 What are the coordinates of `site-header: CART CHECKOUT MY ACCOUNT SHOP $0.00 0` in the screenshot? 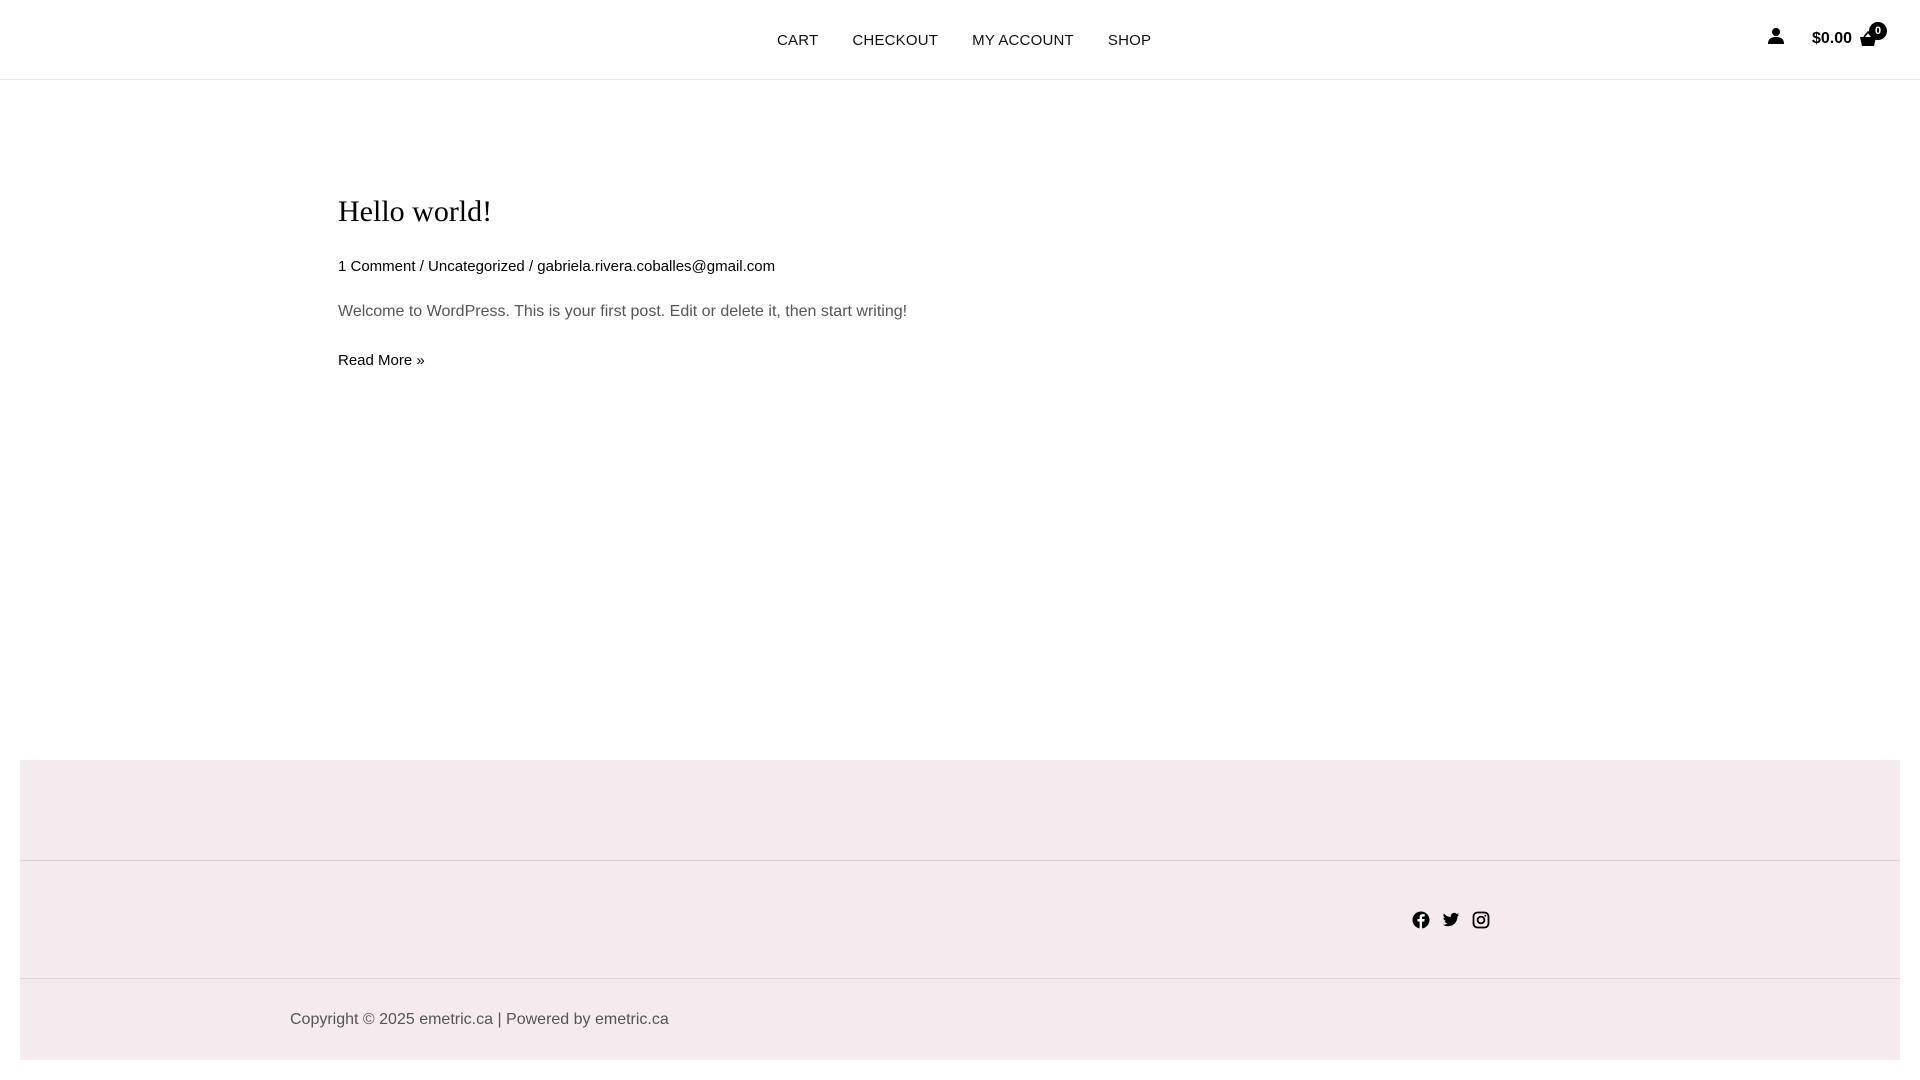 It's located at (960, 40).